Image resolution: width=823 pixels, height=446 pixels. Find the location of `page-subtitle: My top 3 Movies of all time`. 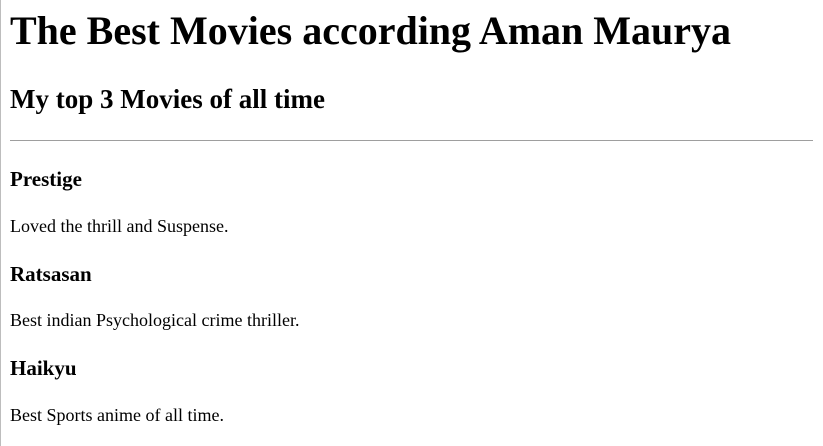

page-subtitle: My top 3 Movies of all time is located at coordinates (167, 99).